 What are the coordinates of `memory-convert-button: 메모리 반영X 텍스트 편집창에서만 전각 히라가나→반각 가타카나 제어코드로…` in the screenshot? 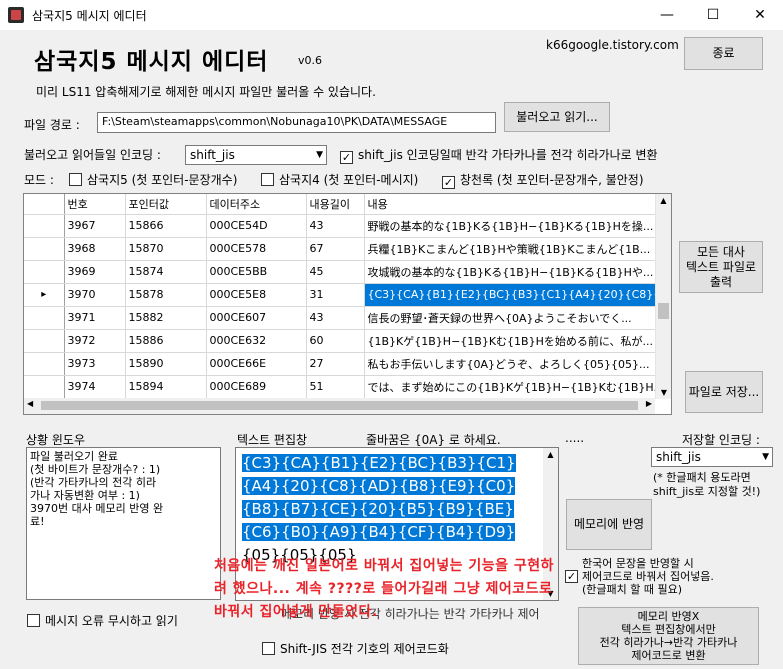 It's located at (668, 636).